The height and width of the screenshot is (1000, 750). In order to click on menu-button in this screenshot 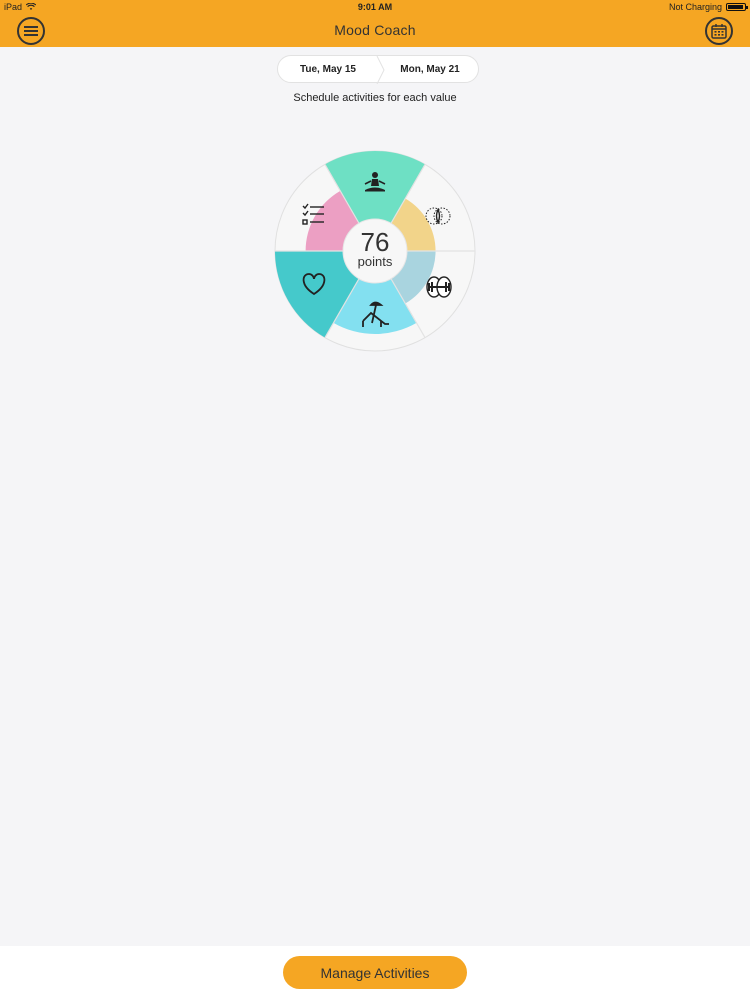, I will do `click(31, 31)`.